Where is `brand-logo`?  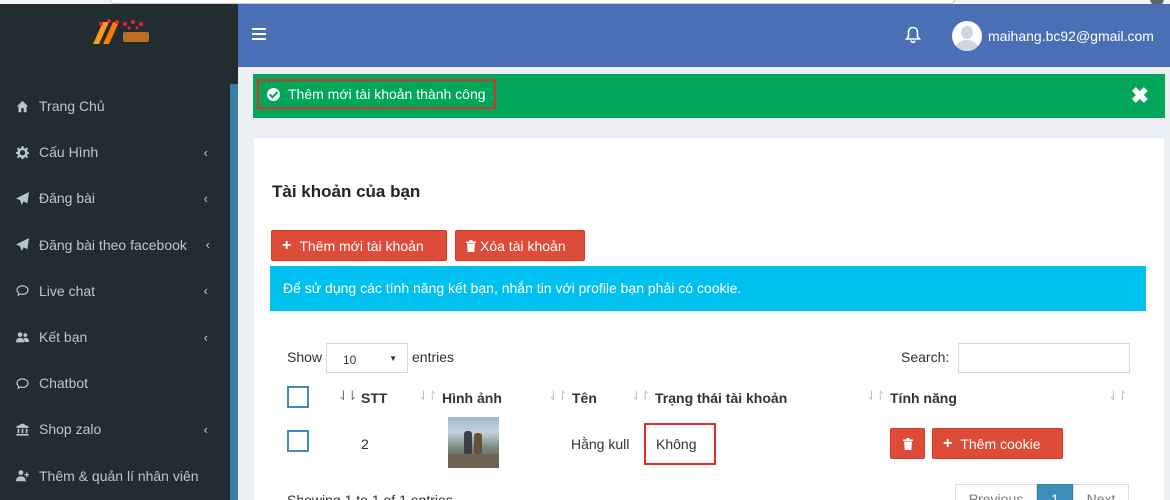
brand-logo is located at coordinates (119, 33).